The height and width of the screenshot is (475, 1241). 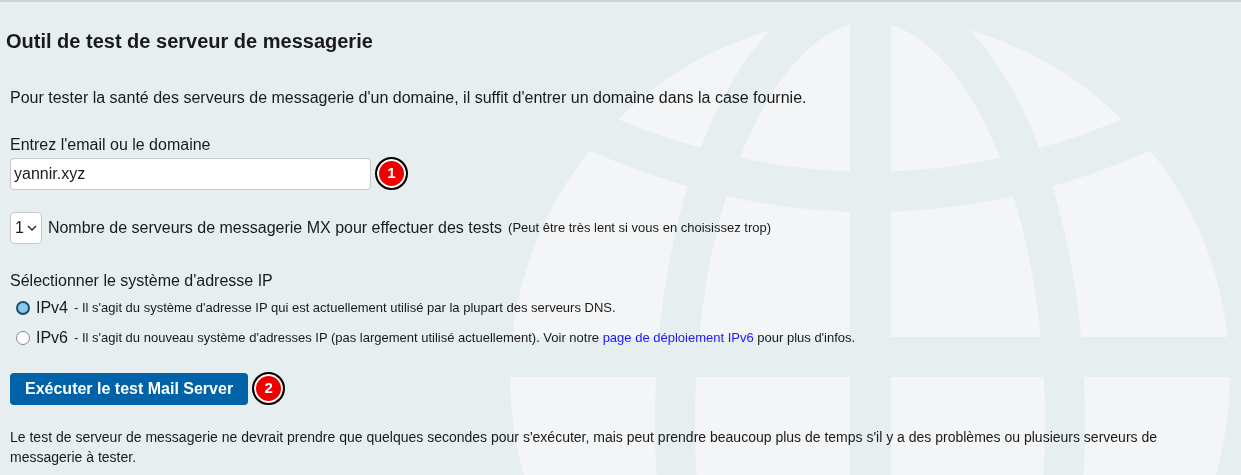 What do you see at coordinates (110, 145) in the screenshot?
I see `field-label: Entrez l'email ou le domaine` at bounding box center [110, 145].